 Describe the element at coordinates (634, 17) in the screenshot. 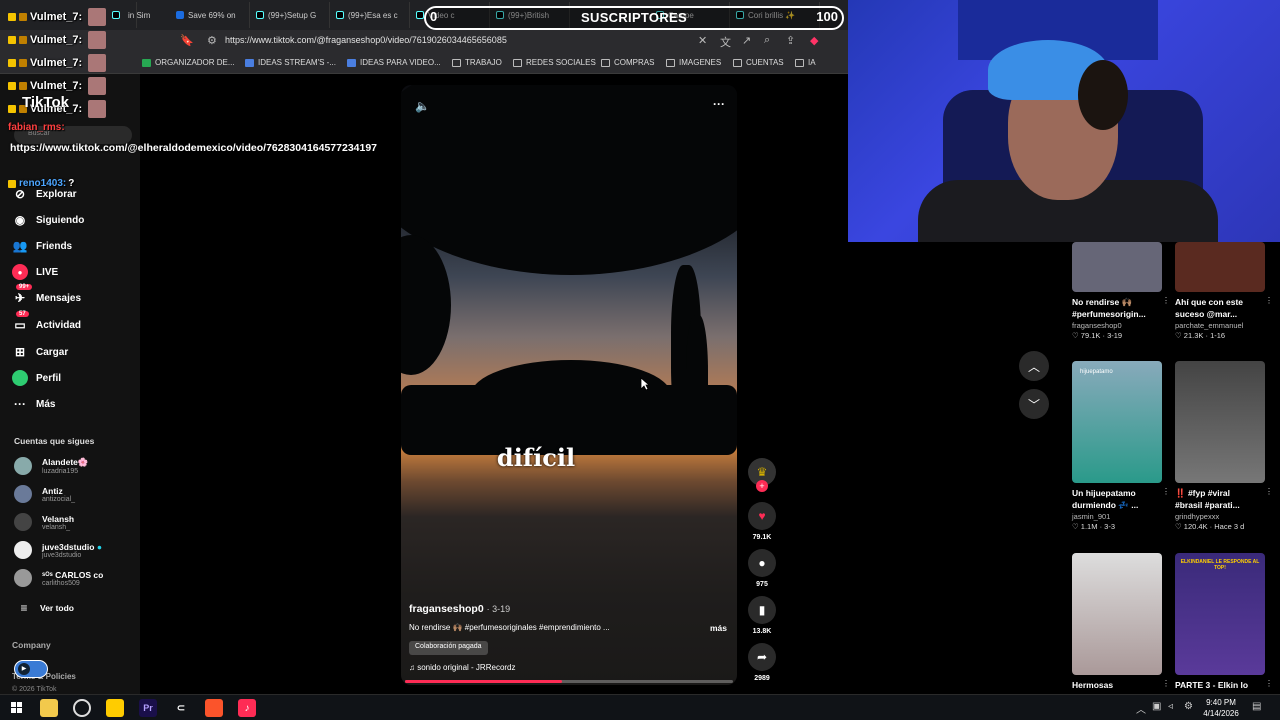

I see `subscriber-goal-title: SUSCRIPTORES` at that location.